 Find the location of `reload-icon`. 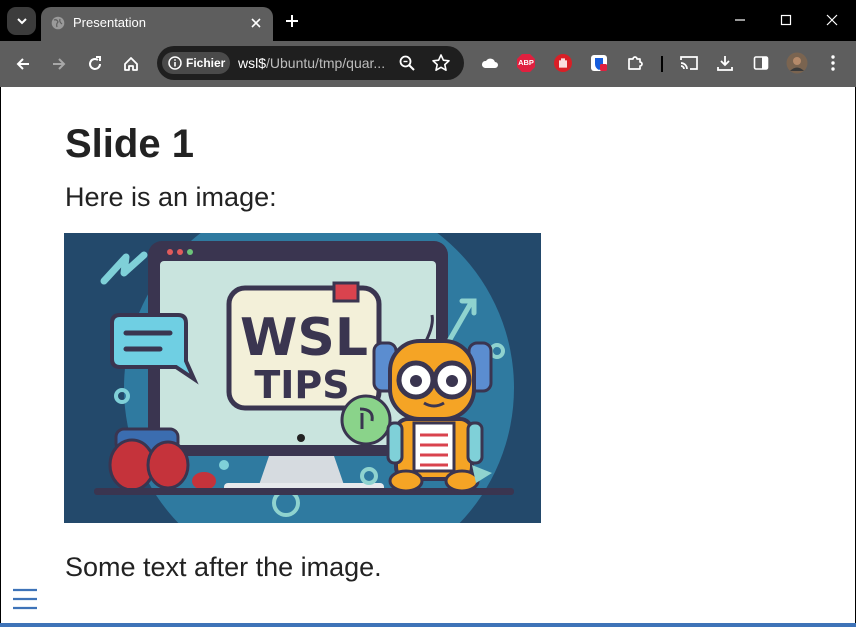

reload-icon is located at coordinates (95, 63).